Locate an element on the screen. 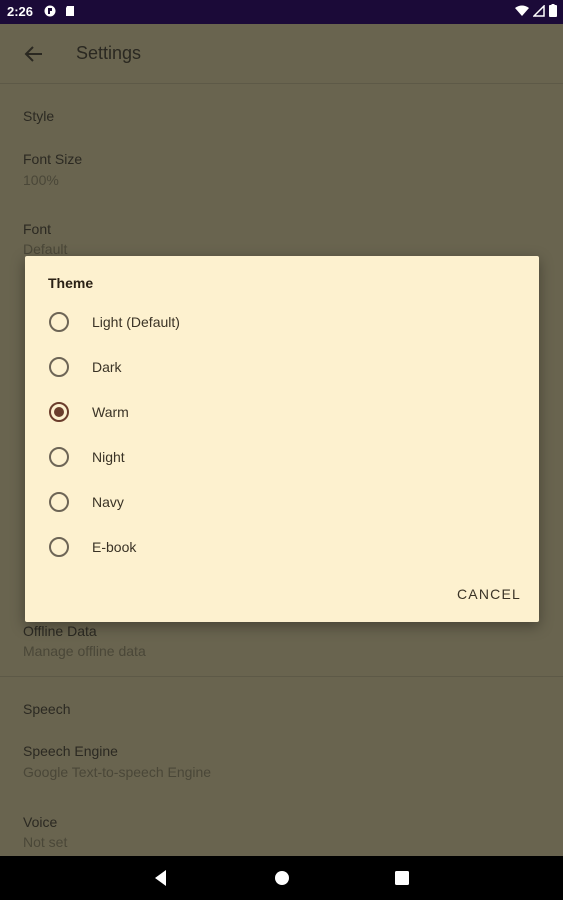 The height and width of the screenshot is (900, 563). option-label: Dark is located at coordinates (107, 367).